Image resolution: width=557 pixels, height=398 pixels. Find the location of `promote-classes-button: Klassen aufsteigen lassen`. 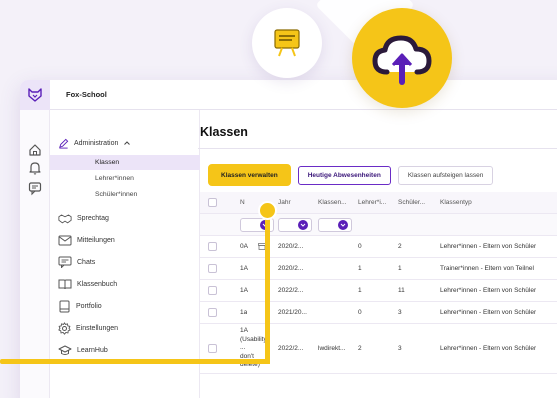

promote-classes-button: Klassen aufsteigen lassen is located at coordinates (445, 175).